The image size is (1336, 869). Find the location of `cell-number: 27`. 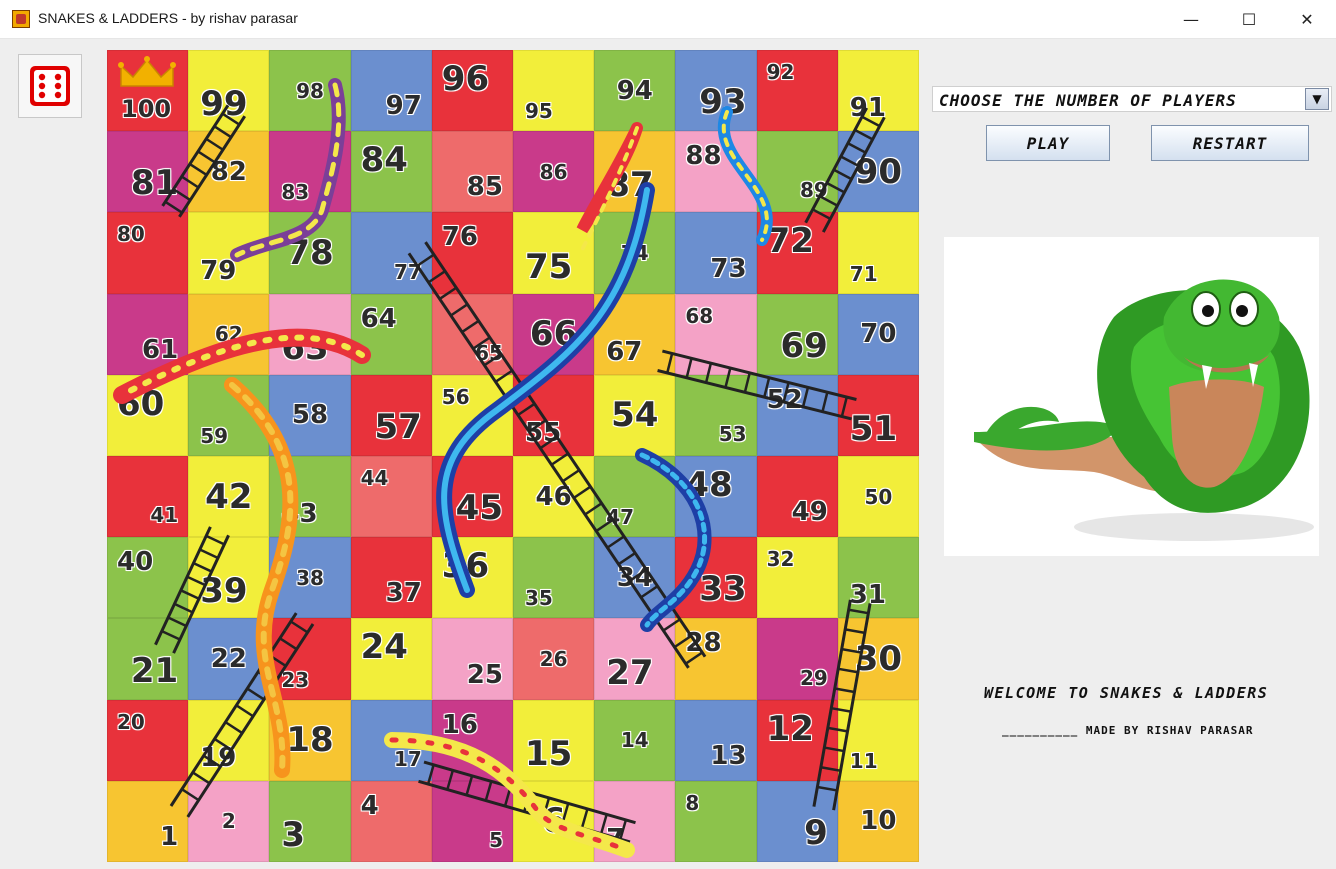

cell-number: 27 is located at coordinates (630, 672).